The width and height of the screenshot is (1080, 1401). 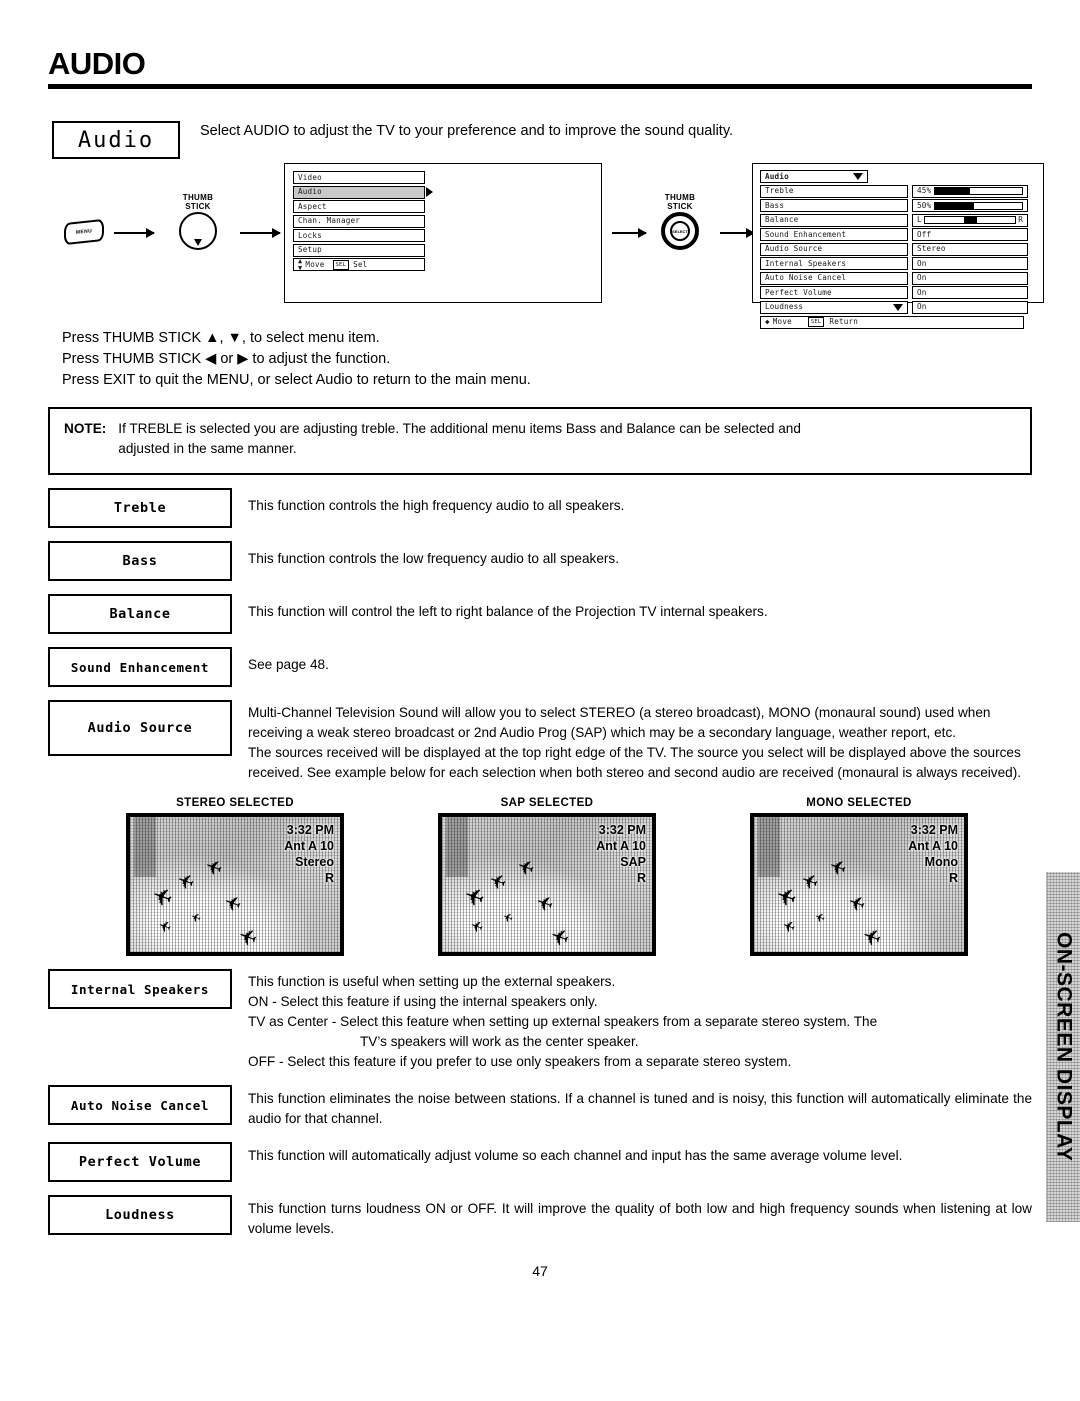 I want to click on thumbstick-1: THUMB STICK, so click(x=198, y=221).